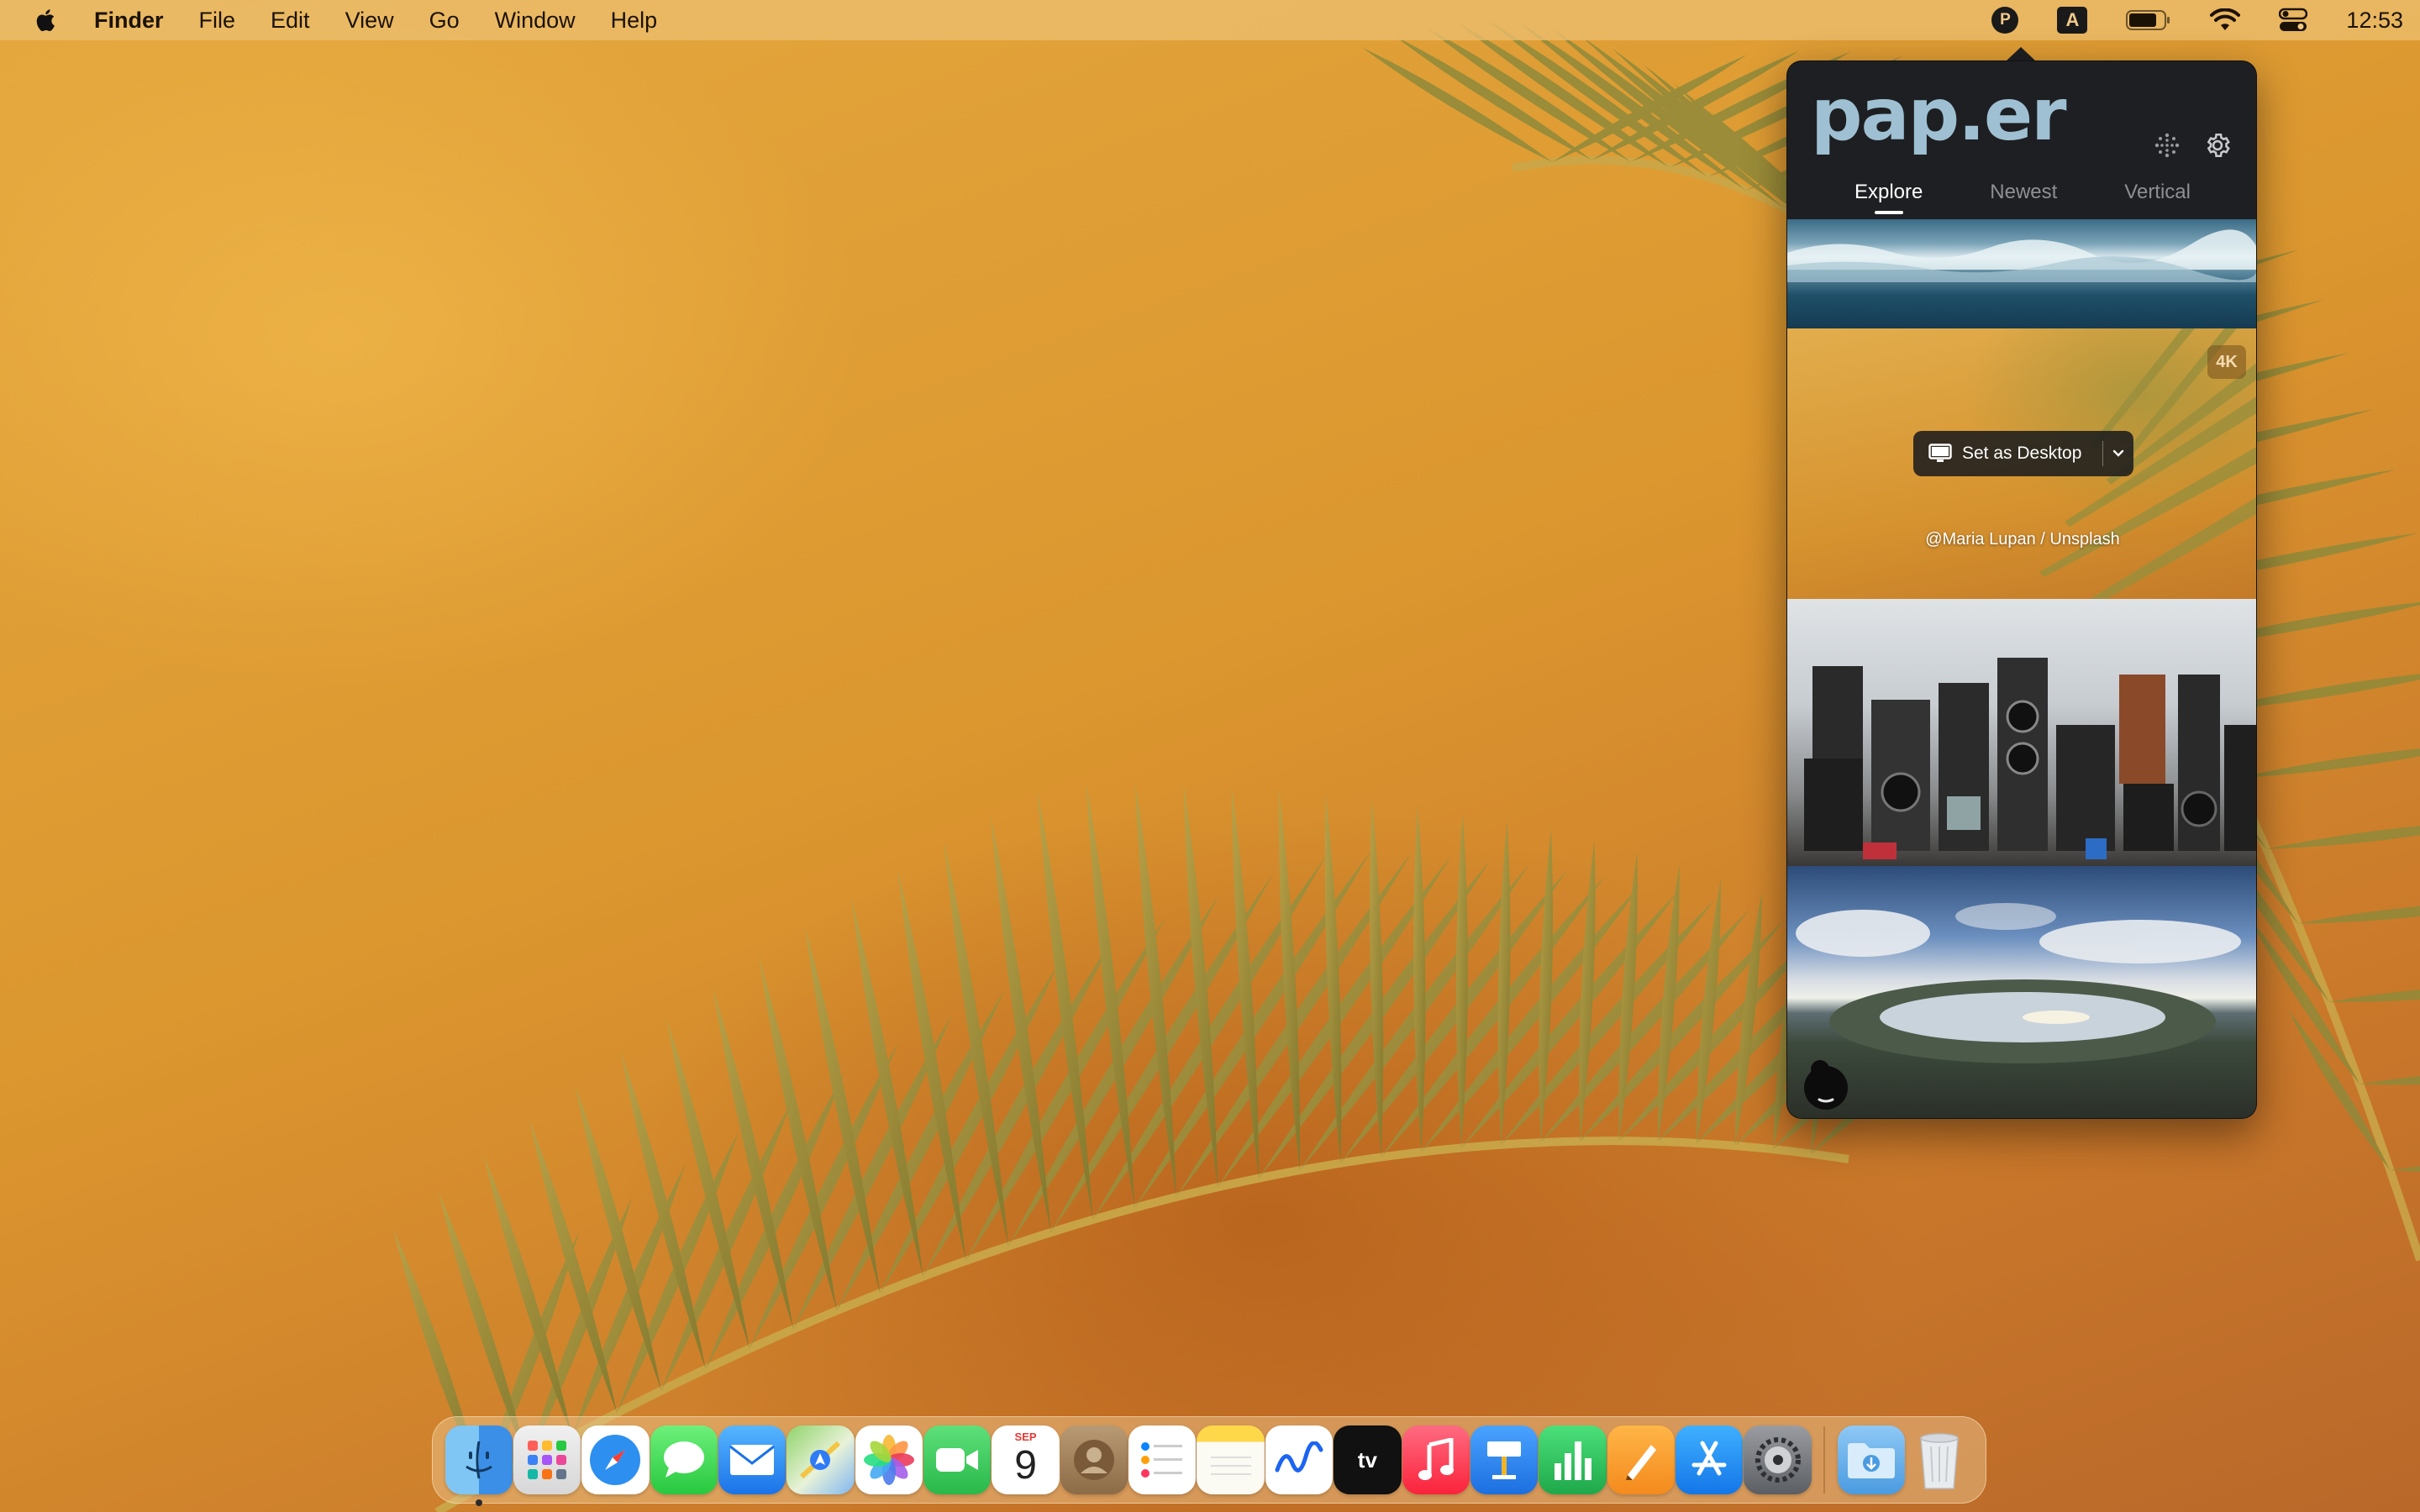 The image size is (2420, 1512). Describe the element at coordinates (1299, 1457) in the screenshot. I see `freeform-squiggle-icon` at that location.